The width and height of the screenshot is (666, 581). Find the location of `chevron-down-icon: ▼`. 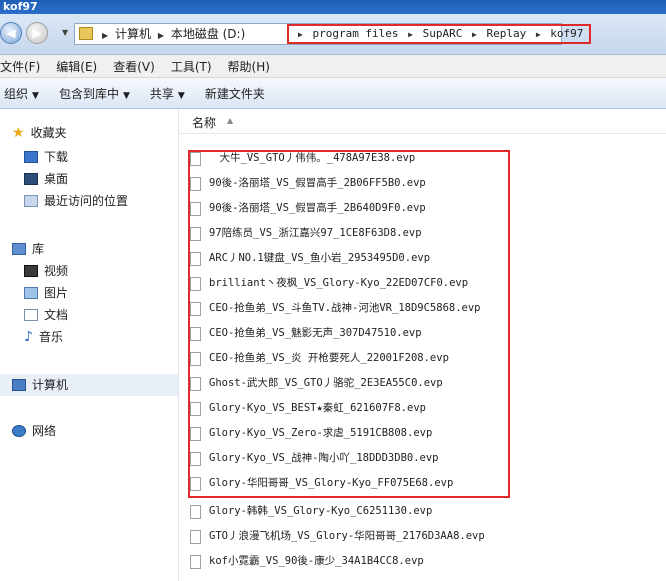

chevron-down-icon: ▼ is located at coordinates (126, 95).